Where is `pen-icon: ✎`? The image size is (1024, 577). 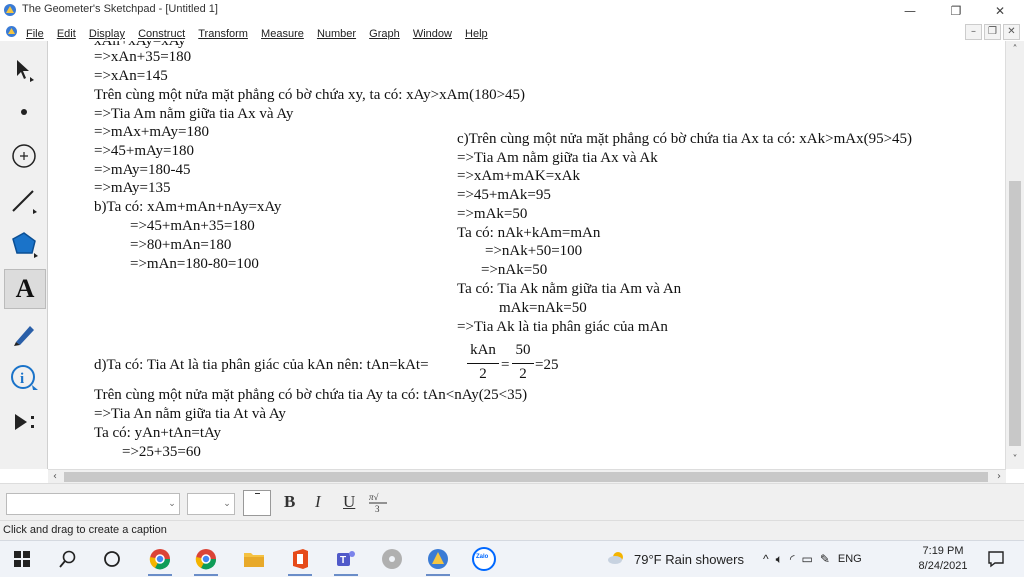 pen-icon: ✎ is located at coordinates (825, 559).